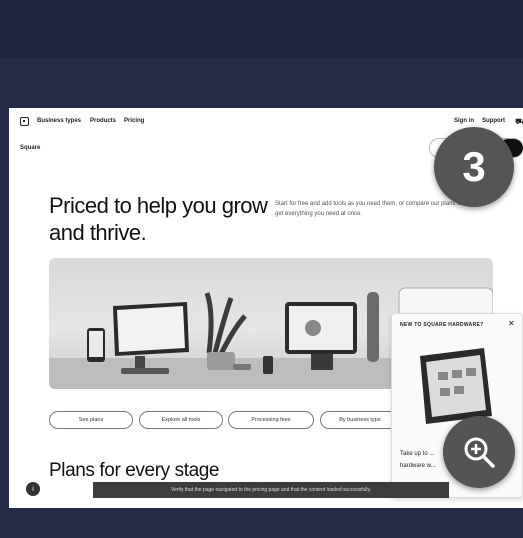 The height and width of the screenshot is (538, 523). I want to click on help-badge: i, so click(33, 489).